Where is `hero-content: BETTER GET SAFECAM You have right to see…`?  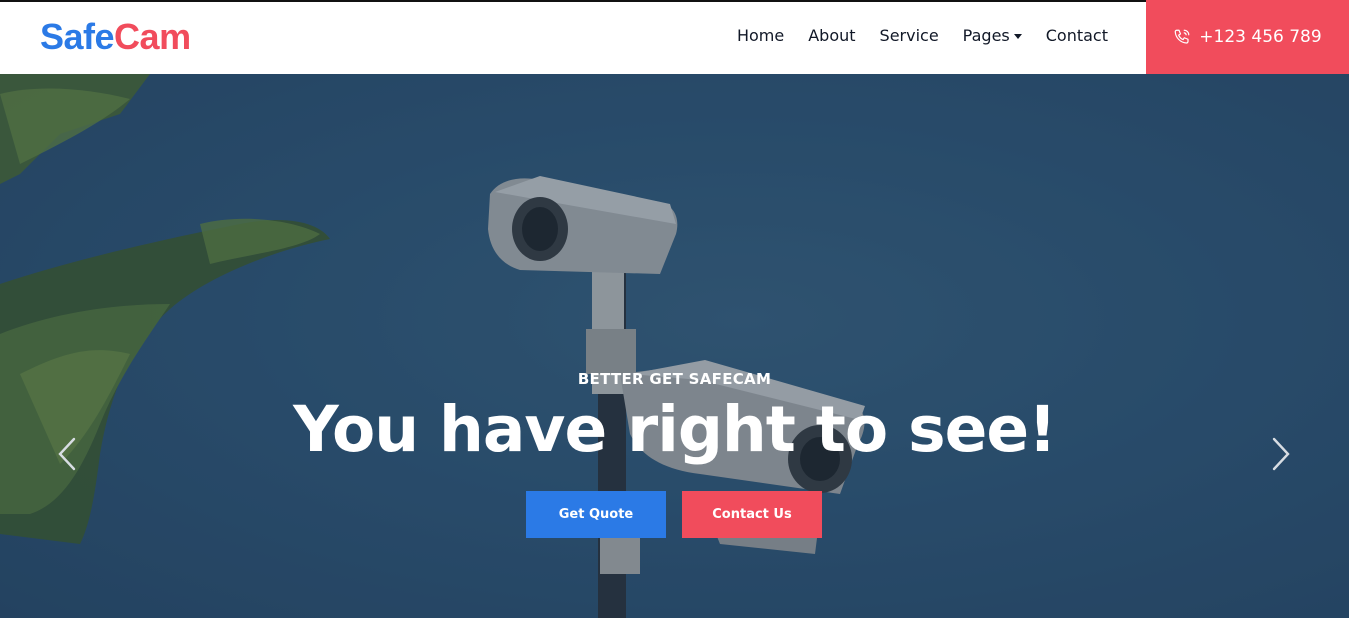 hero-content: BETTER GET SAFECAM You have right to see… is located at coordinates (674, 415).